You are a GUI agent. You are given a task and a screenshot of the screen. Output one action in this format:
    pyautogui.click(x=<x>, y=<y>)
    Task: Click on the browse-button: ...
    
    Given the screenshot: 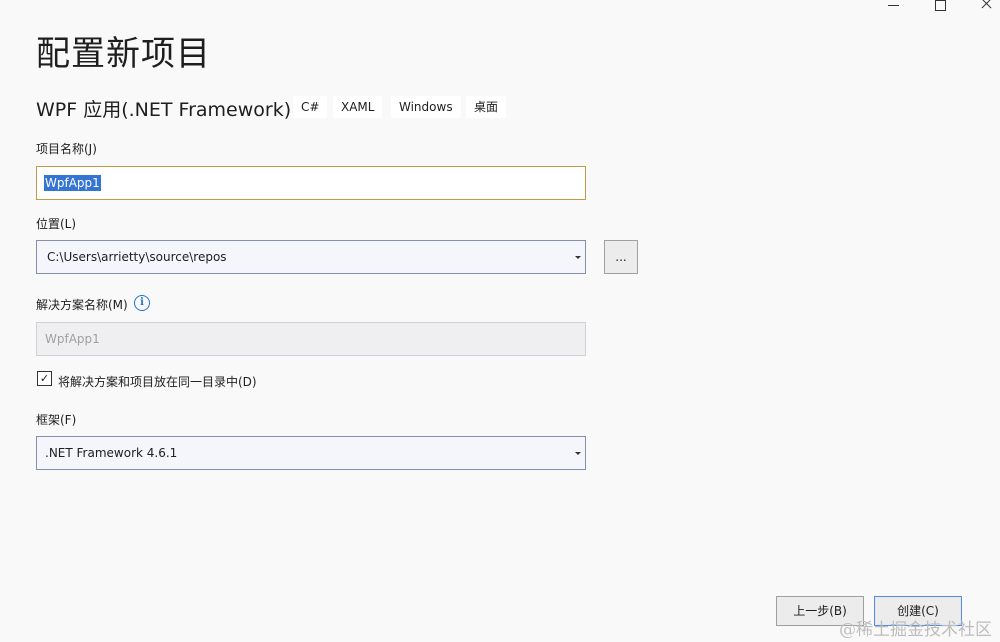 What is the action you would take?
    pyautogui.click(x=621, y=257)
    